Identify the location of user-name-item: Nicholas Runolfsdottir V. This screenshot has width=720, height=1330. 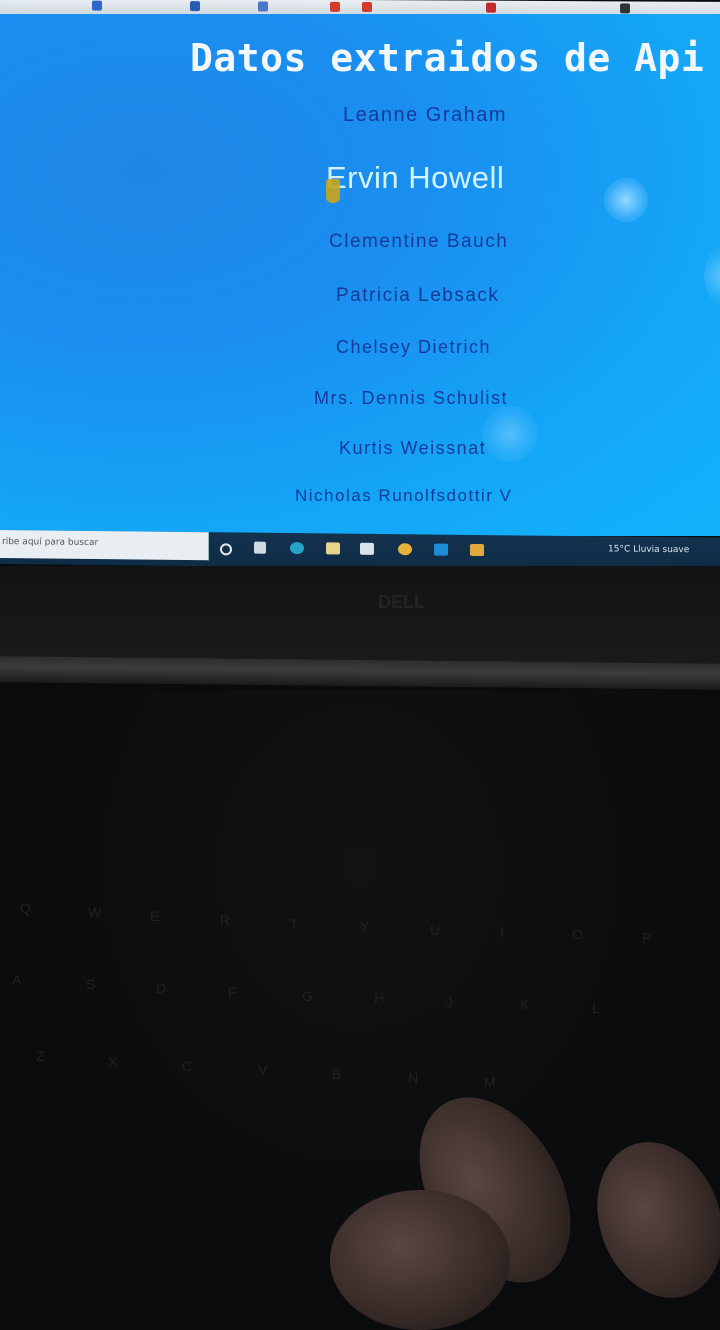
(403, 496).